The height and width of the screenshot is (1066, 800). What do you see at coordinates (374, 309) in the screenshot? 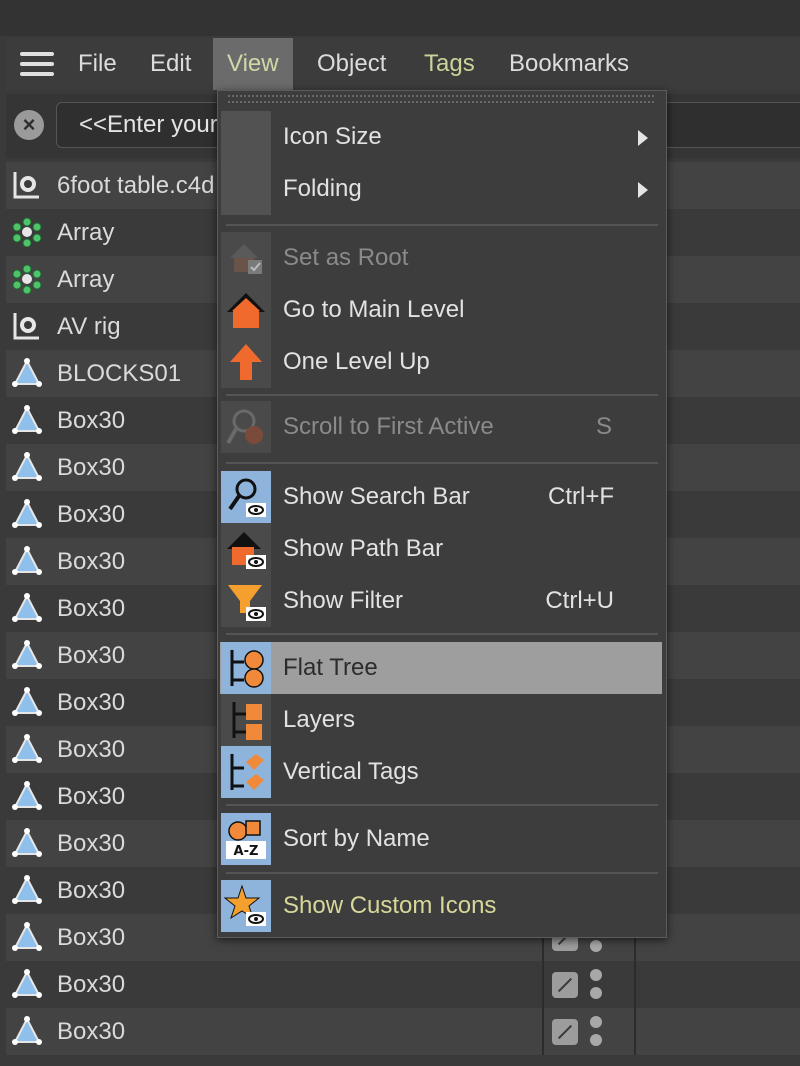
I see `menu-item-label: Go to Main Level` at bounding box center [374, 309].